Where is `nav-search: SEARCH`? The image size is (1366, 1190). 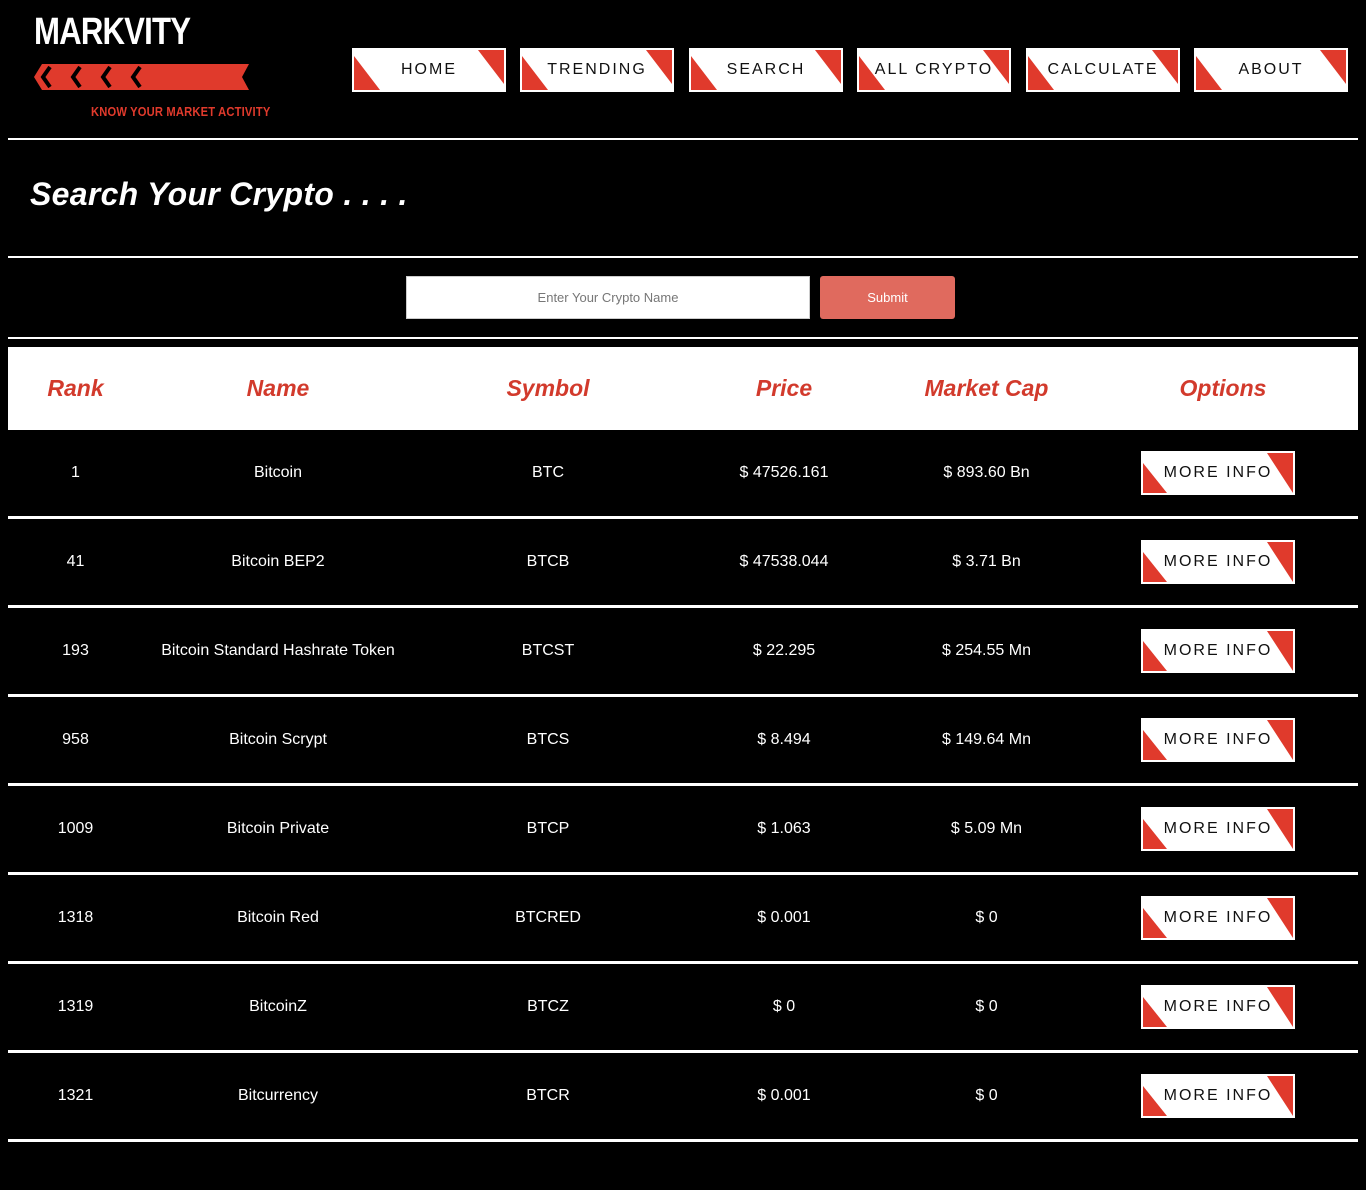 nav-search: SEARCH is located at coordinates (766, 70).